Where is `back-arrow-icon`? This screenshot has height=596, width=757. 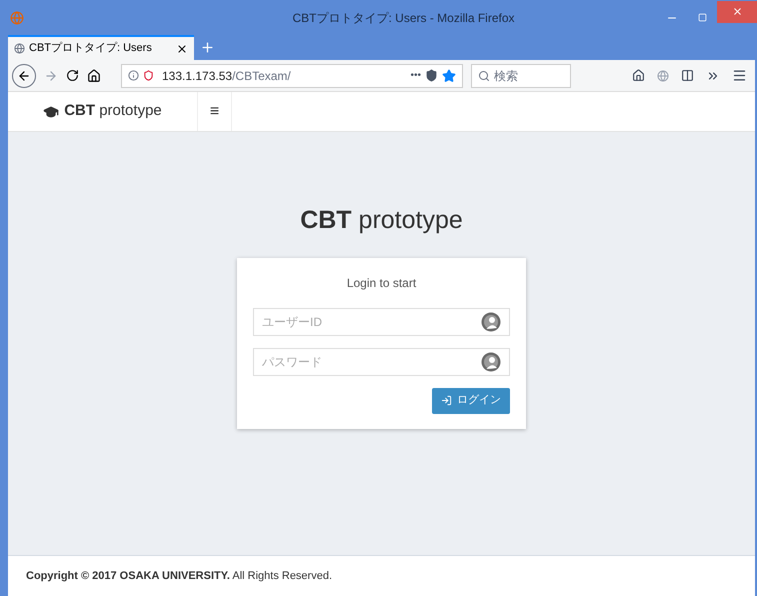 back-arrow-icon is located at coordinates (24, 75).